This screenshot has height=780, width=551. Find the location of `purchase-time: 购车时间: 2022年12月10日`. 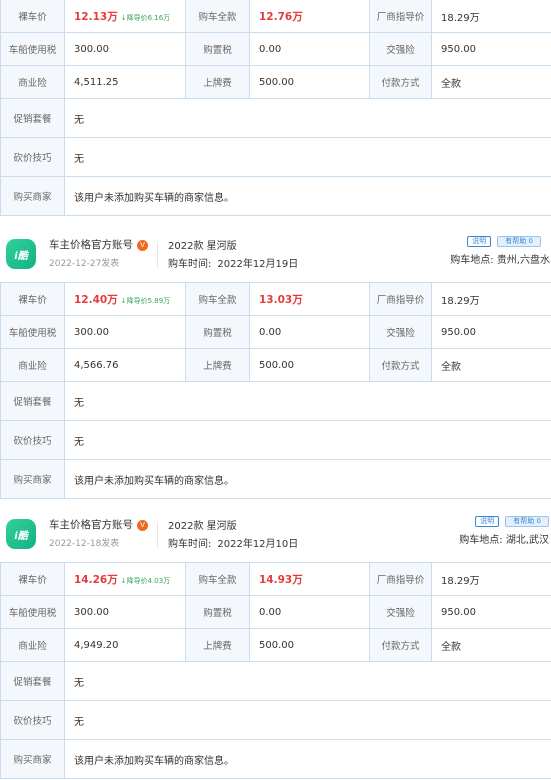

purchase-time: 购车时间: 2022年12月10日 is located at coordinates (233, 542).